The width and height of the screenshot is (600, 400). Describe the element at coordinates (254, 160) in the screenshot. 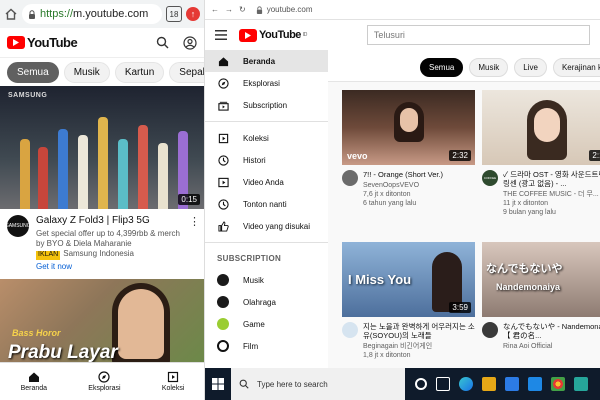

I see `sidebar-label: Histori` at that location.